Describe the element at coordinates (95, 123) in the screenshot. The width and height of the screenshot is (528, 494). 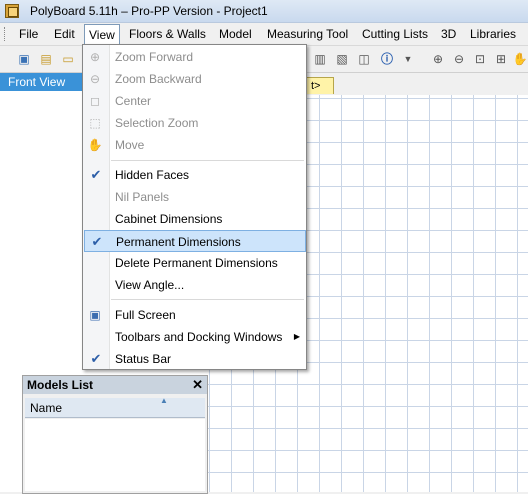
I see `selection-zoom-icon: ⬚` at that location.